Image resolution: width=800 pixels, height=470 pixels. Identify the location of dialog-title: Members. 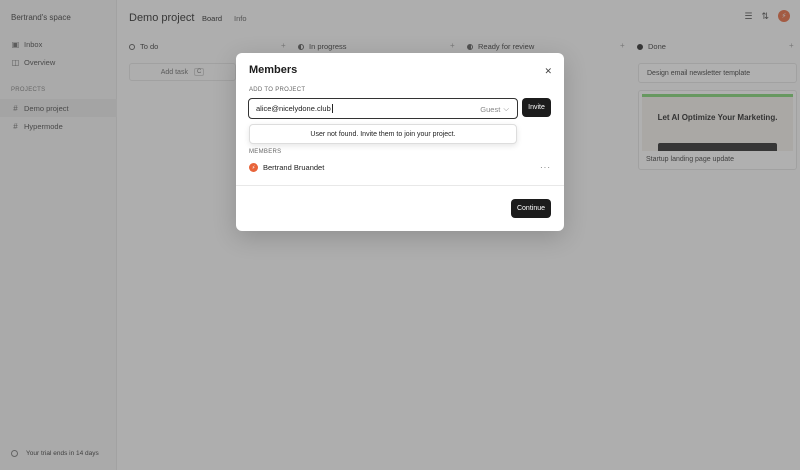
(273, 70).